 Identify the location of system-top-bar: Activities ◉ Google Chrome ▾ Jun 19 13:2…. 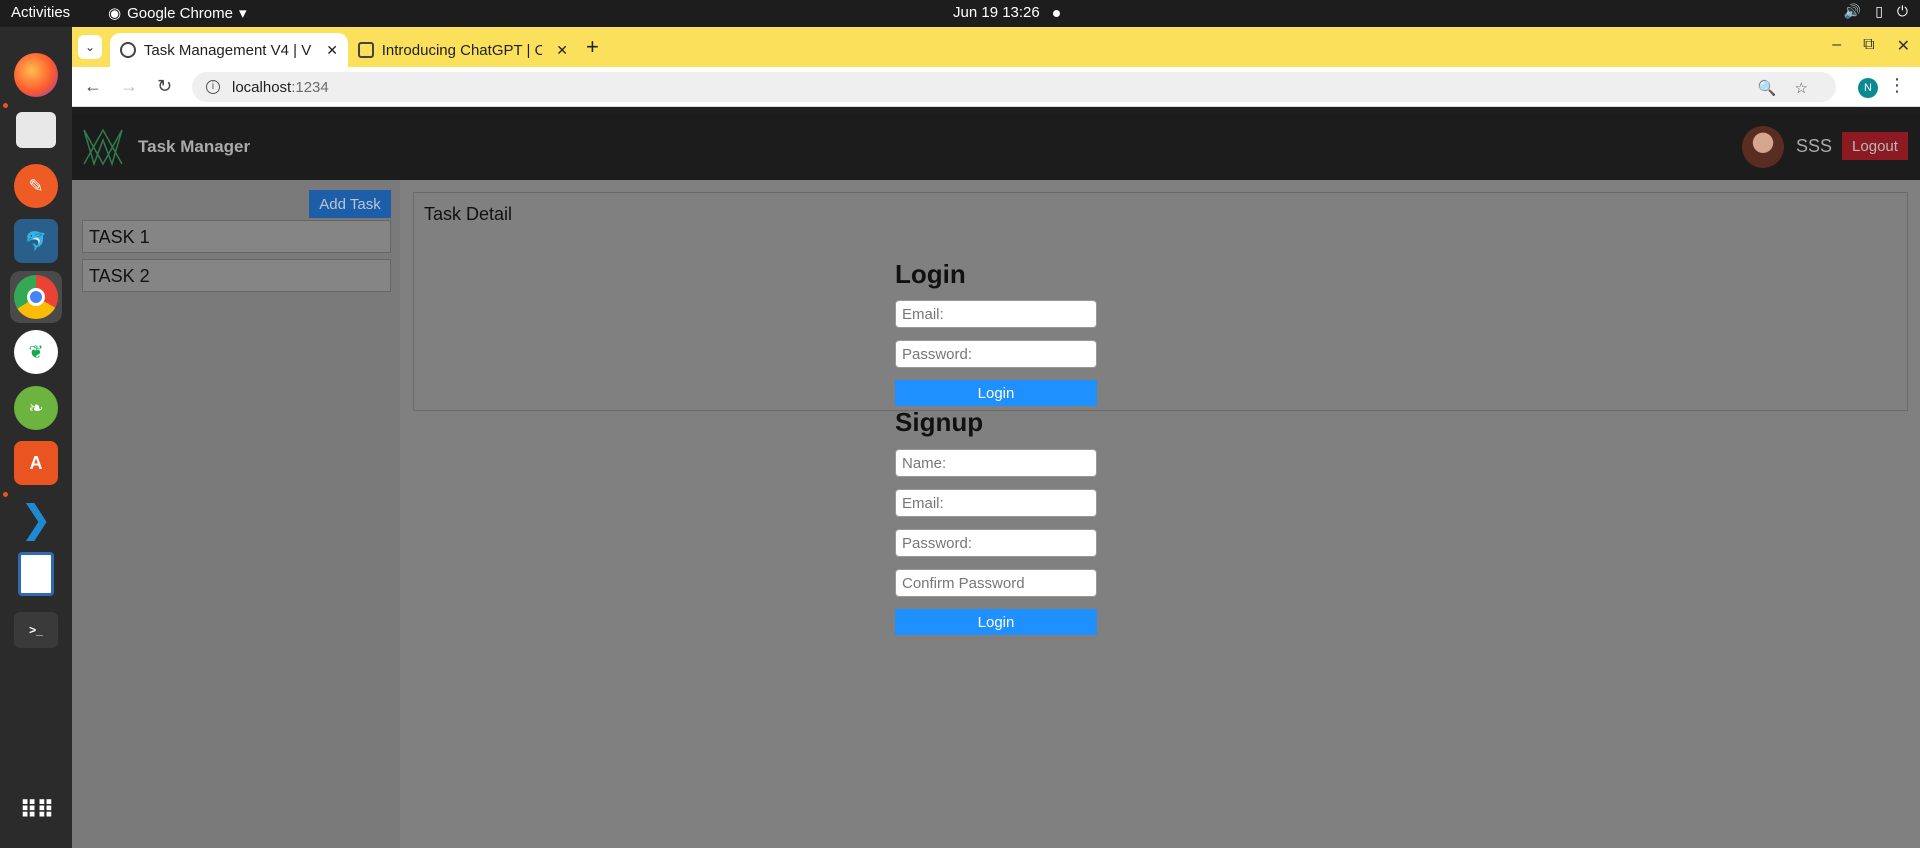
(960, 13).